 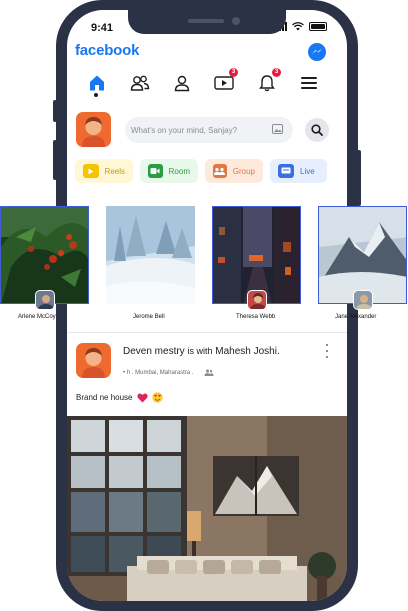 I want to click on group-button: Group, so click(x=234, y=171).